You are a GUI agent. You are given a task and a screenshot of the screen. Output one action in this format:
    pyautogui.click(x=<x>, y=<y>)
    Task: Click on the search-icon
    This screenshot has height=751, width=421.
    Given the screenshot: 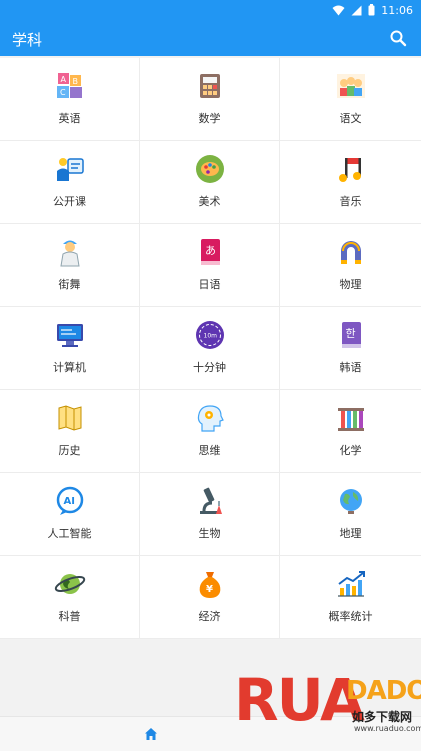 What is the action you would take?
    pyautogui.click(x=398, y=38)
    